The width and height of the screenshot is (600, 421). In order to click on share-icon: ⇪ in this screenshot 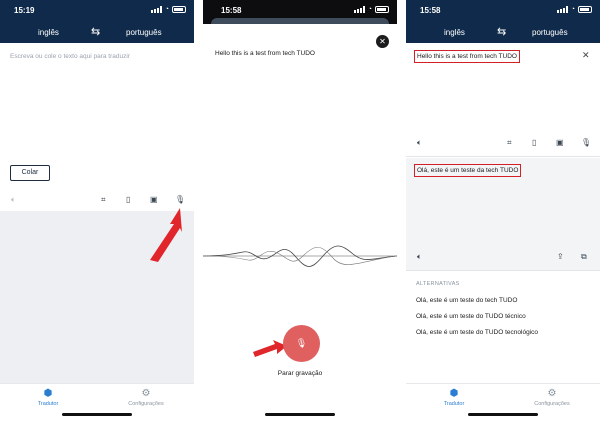, I will do `click(560, 257)`.